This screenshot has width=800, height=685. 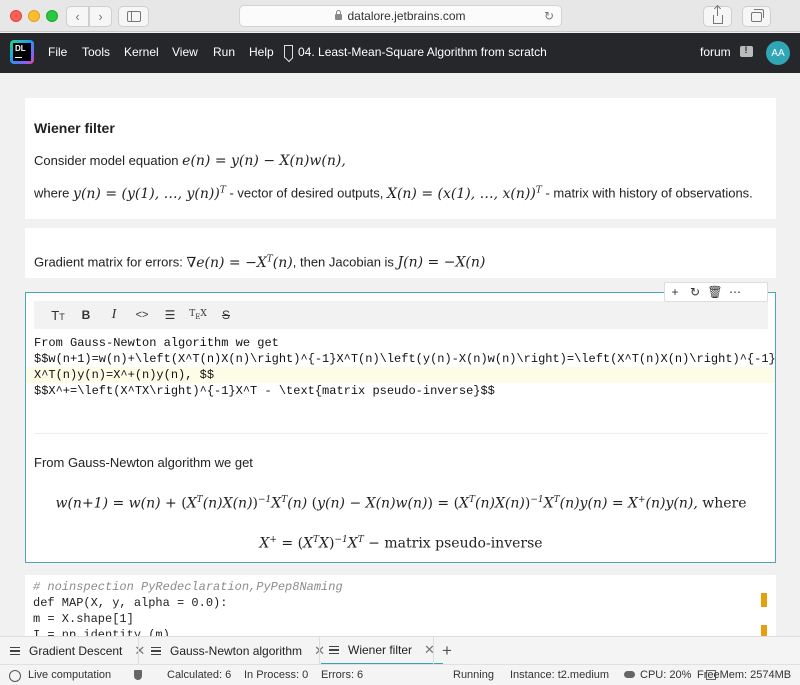 I want to click on math-gradient: ∇e(n) = −XT(n), so click(x=239, y=262).